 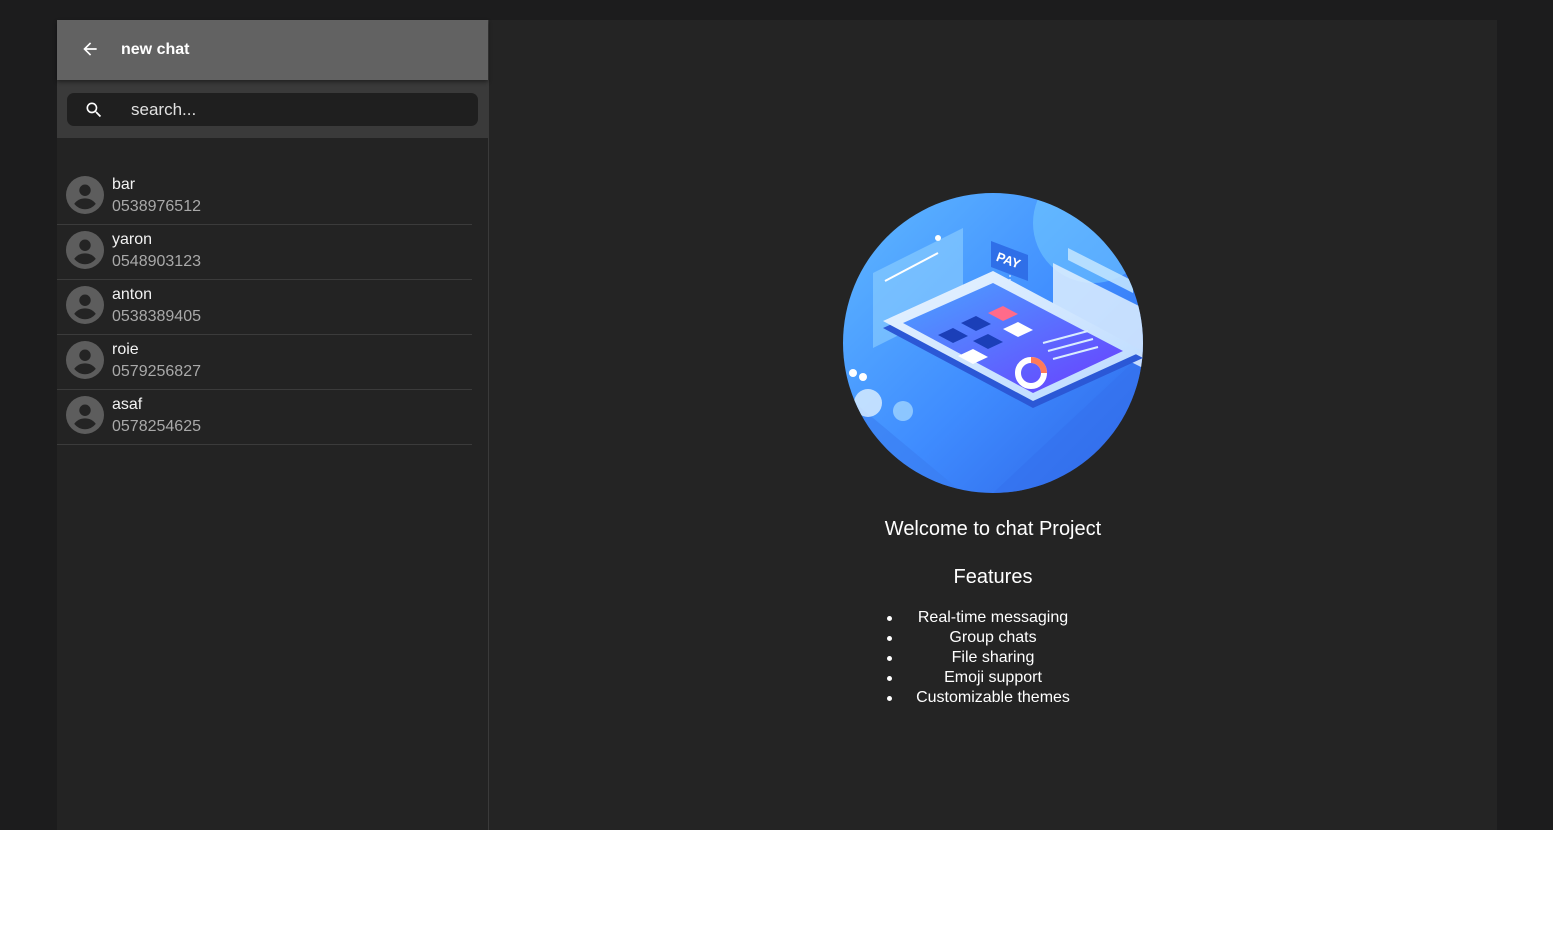 I want to click on contact-name: bar, so click(x=124, y=184).